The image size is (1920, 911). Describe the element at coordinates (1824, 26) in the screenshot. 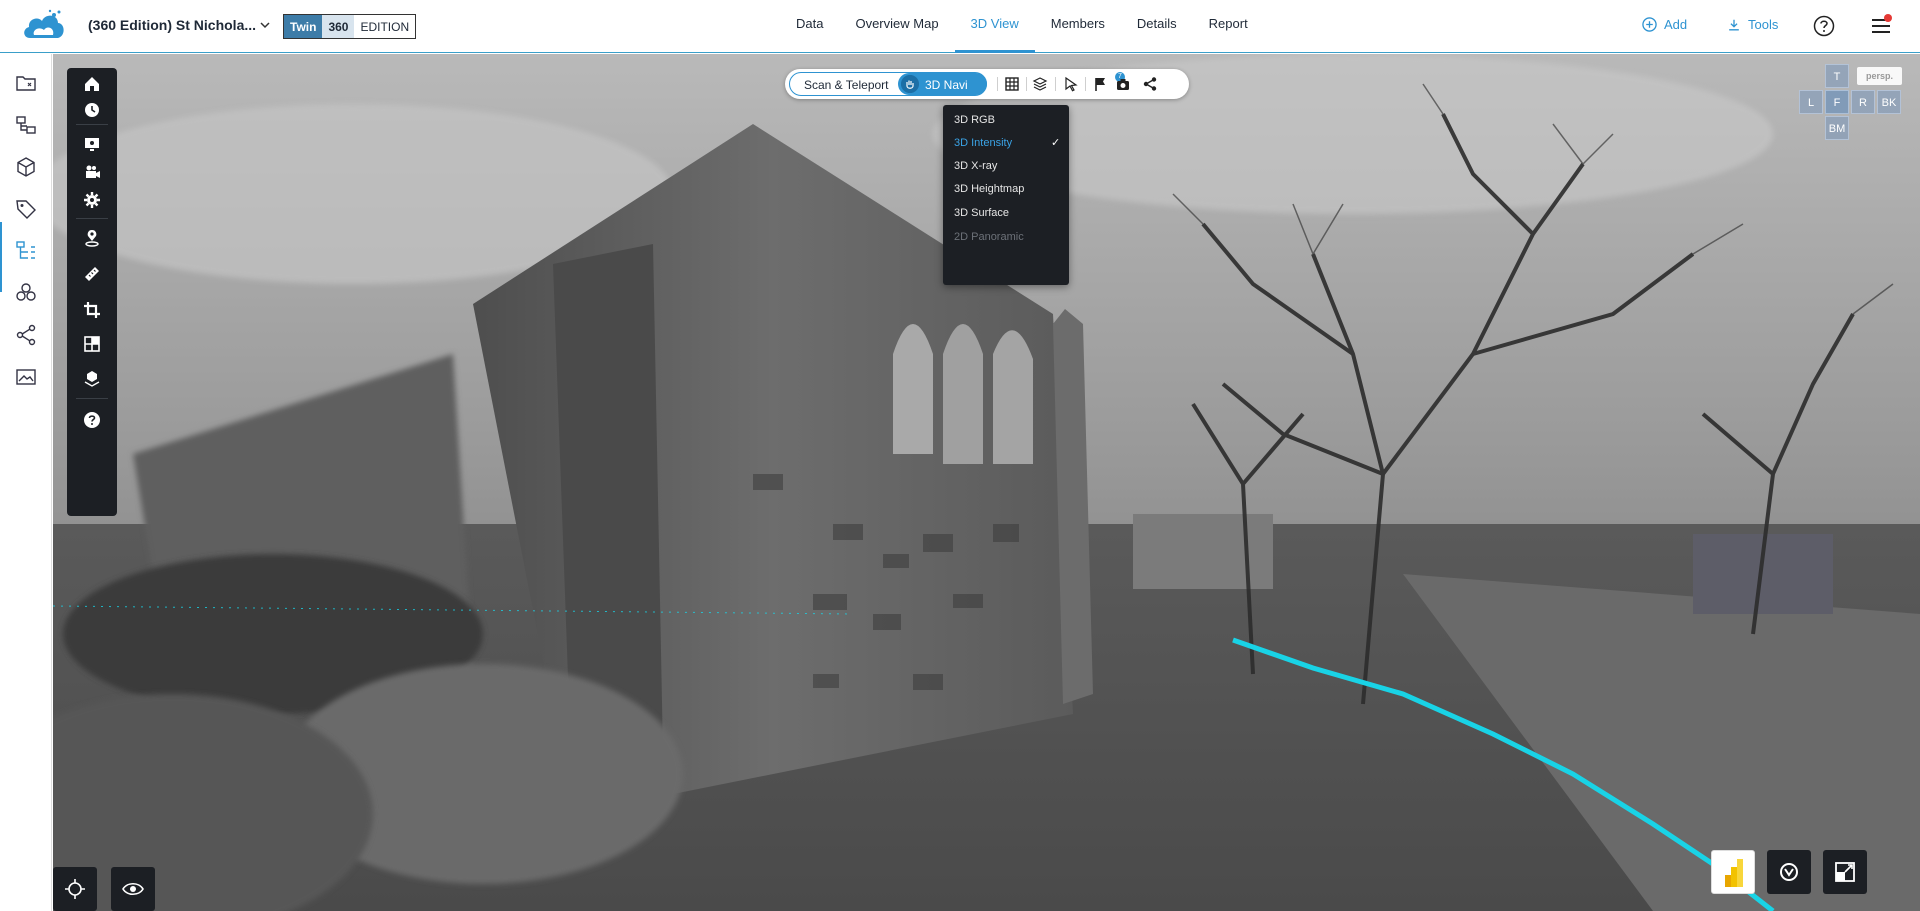

I see `help-icon` at that location.